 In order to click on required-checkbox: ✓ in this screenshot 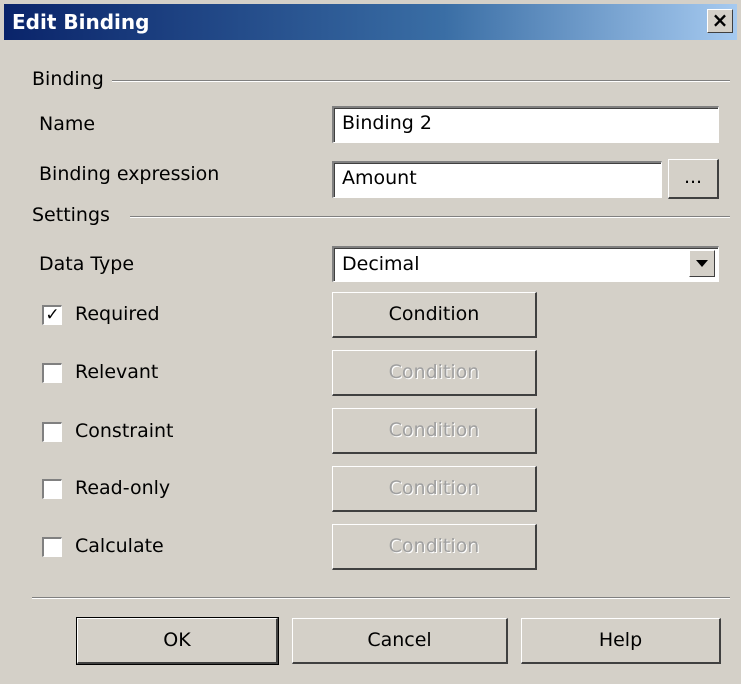, I will do `click(52, 315)`.